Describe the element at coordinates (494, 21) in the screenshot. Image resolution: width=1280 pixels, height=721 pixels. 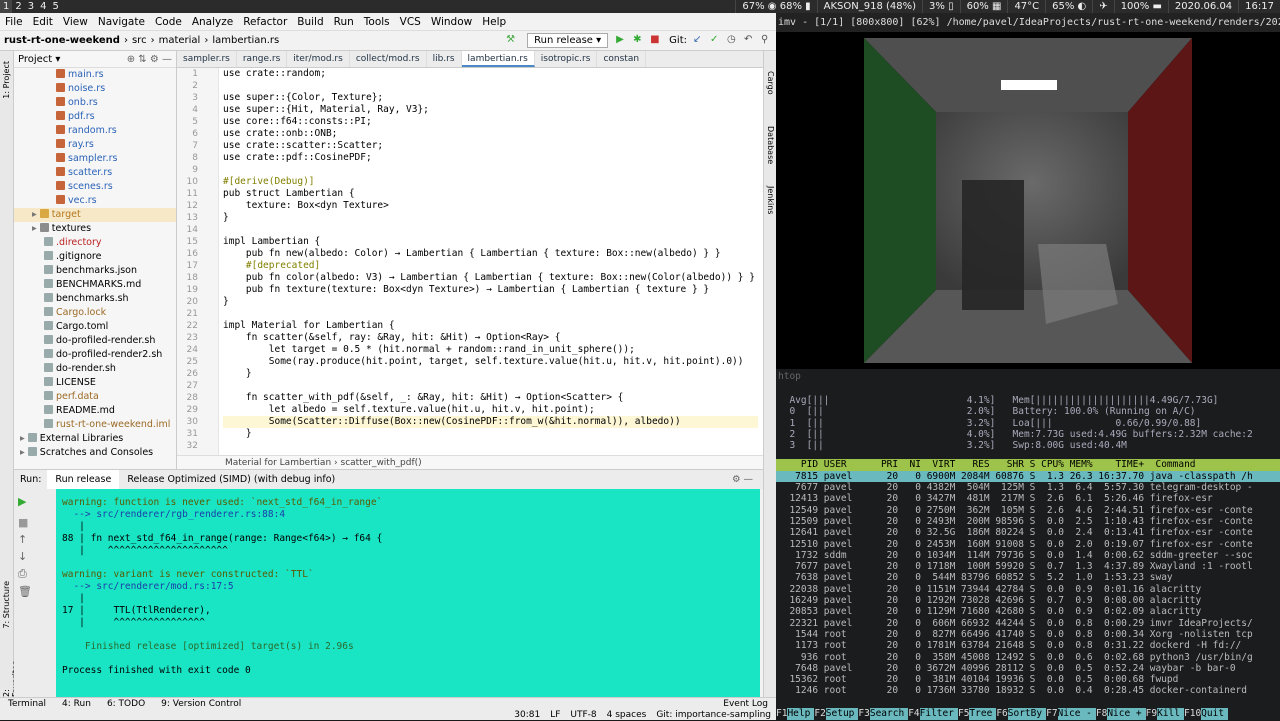
I see `menu-help: Help` at that location.